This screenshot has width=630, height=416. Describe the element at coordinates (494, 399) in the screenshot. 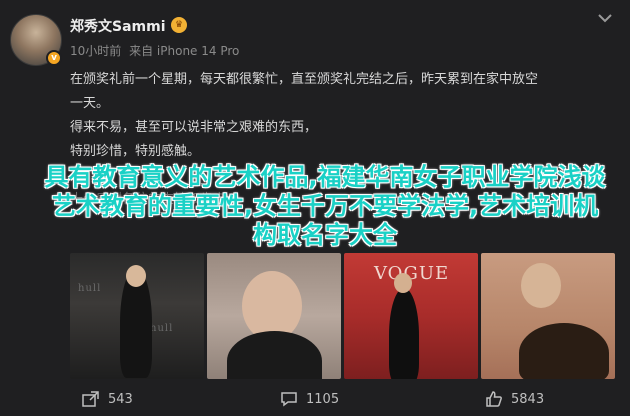

I see `thumbs-up-icon` at that location.